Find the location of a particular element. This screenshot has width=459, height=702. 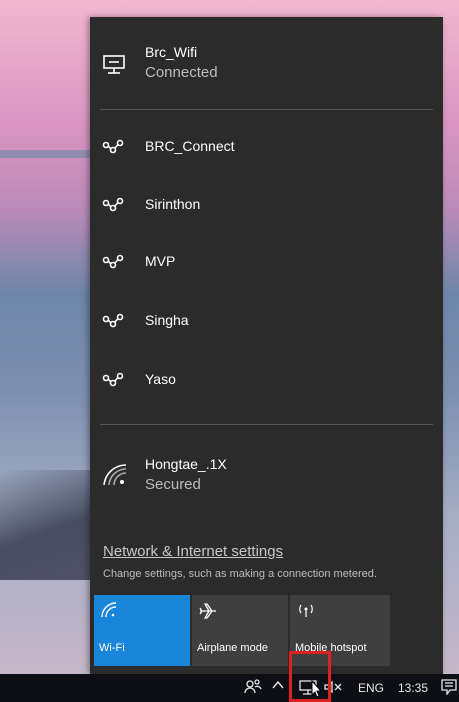

clock-time: 13:35 is located at coordinates (413, 688).